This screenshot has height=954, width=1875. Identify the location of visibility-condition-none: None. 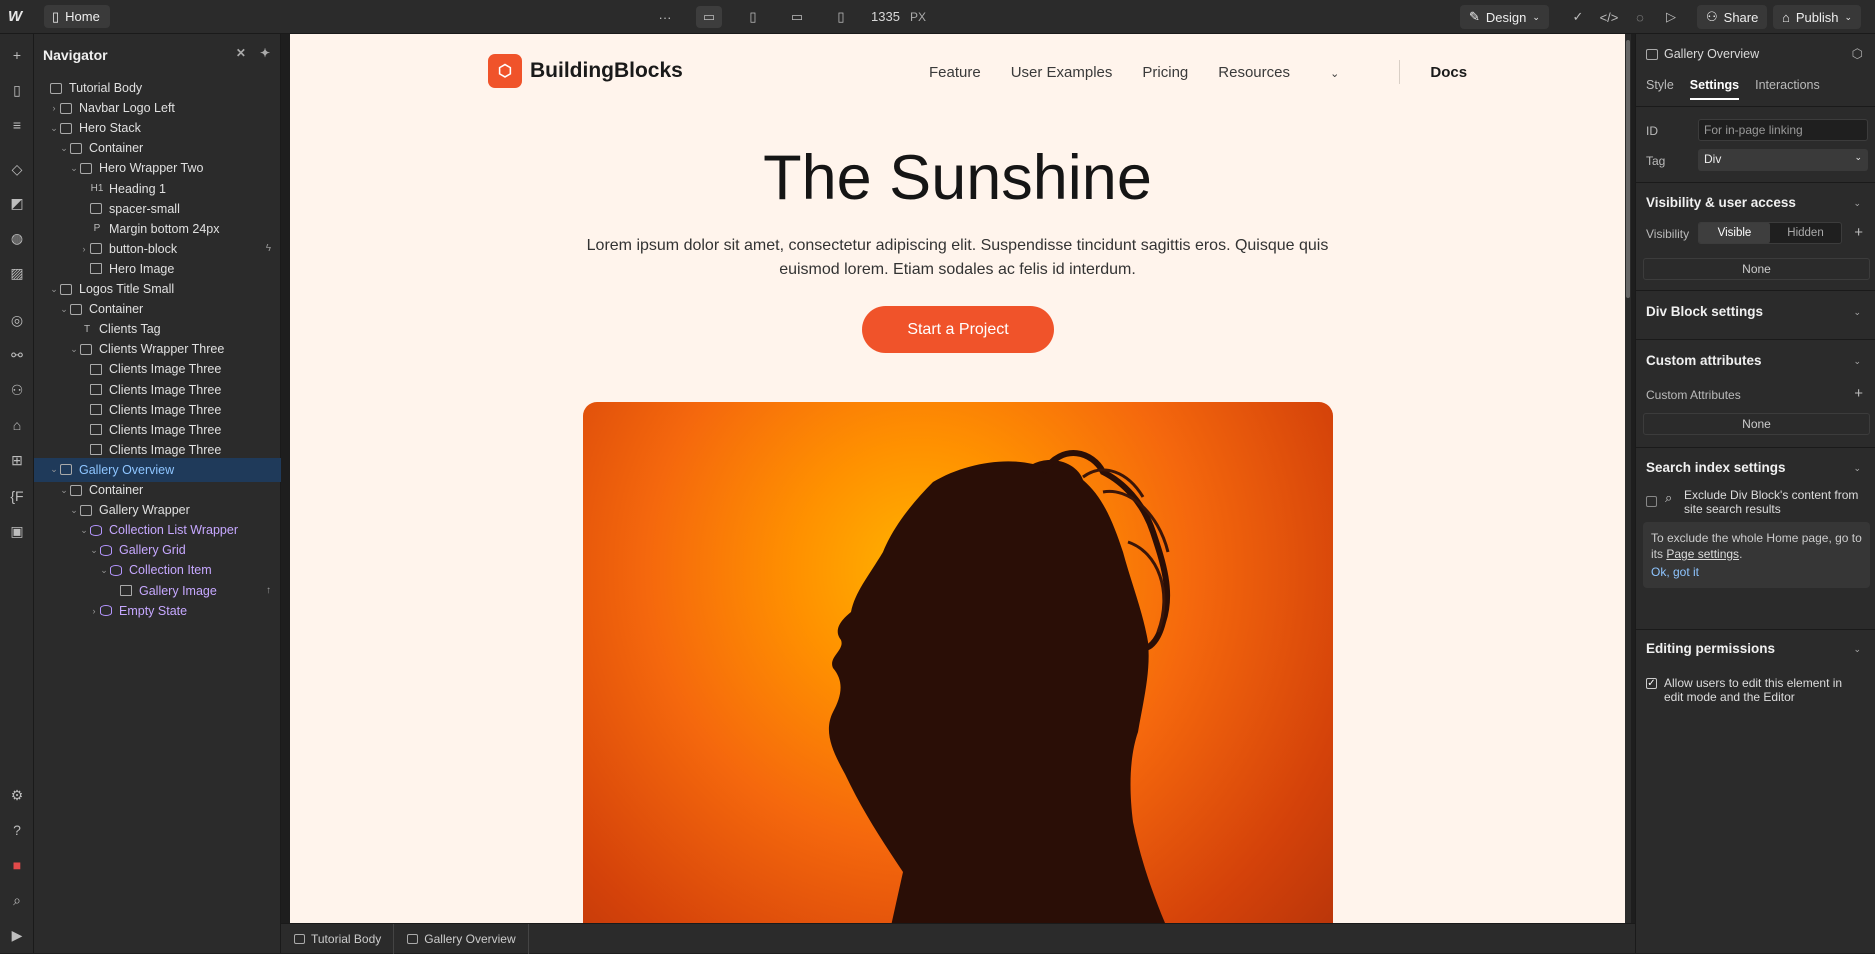
(1756, 269).